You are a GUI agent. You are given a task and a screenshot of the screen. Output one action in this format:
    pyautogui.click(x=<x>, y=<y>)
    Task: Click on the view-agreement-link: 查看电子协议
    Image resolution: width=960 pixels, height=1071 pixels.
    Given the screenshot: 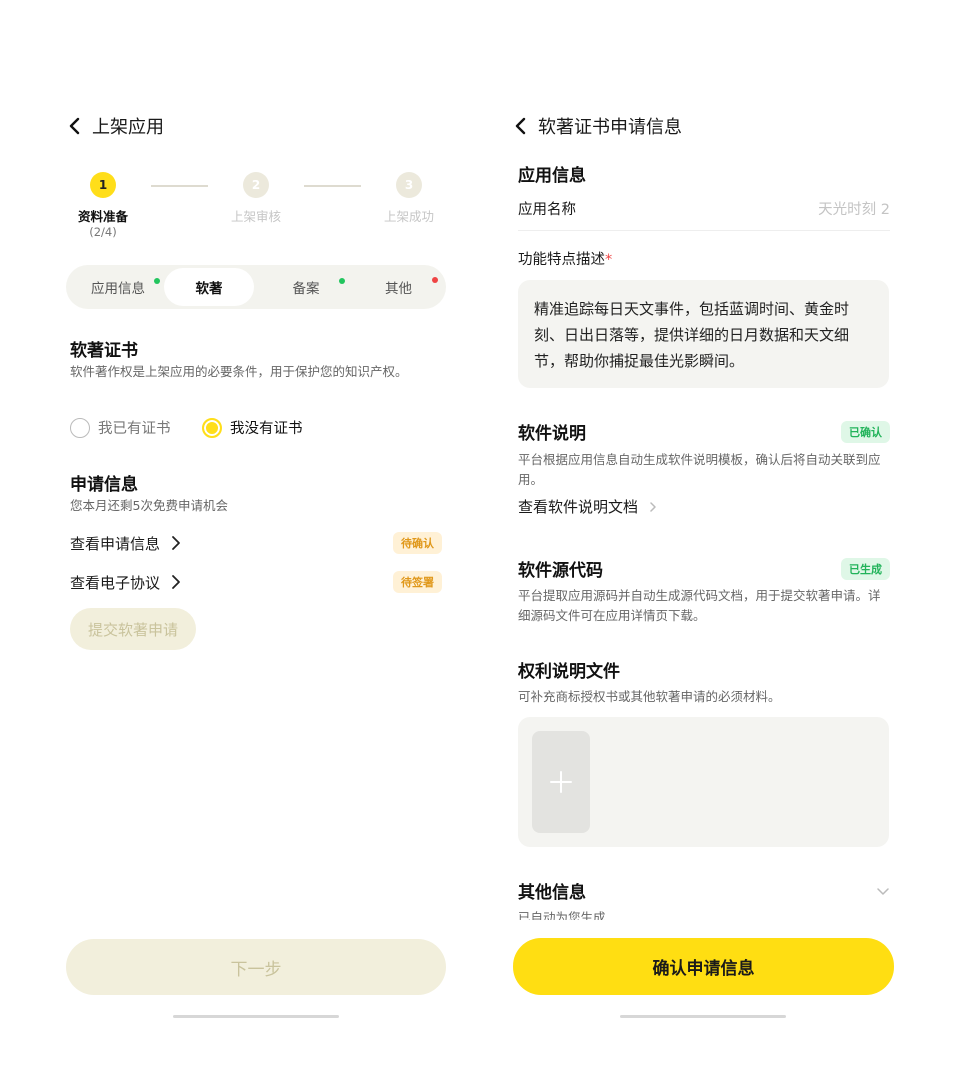 What is the action you would take?
    pyautogui.click(x=127, y=582)
    